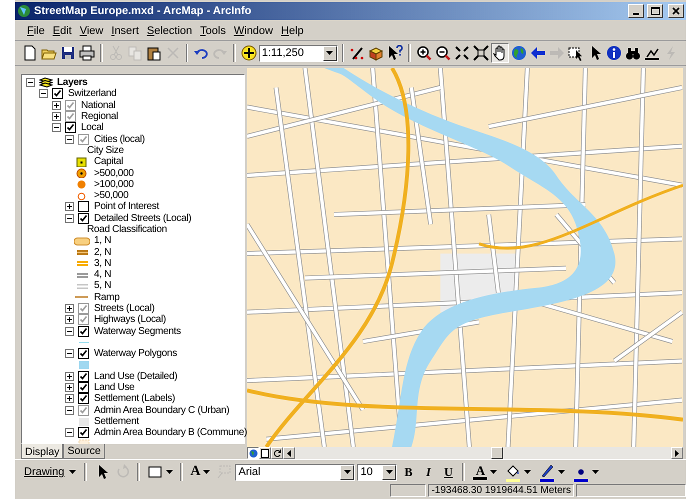 The width and height of the screenshot is (689, 499). Describe the element at coordinates (224, 472) in the screenshot. I see `callout-icon` at that location.